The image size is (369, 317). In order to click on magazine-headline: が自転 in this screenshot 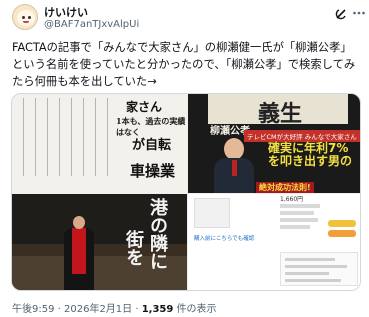, I will do `click(152, 145)`.